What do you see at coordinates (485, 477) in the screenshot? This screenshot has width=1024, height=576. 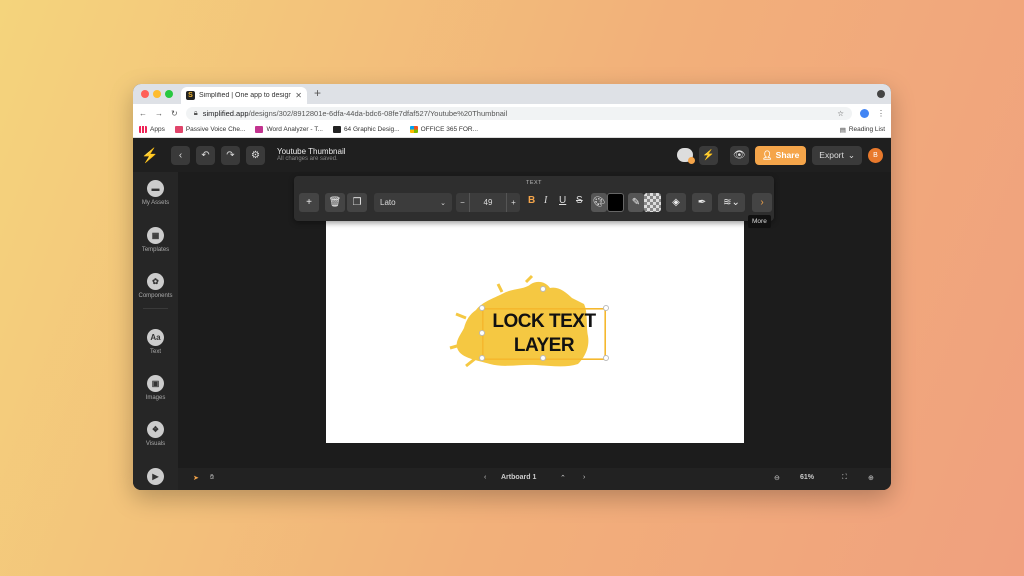 I see `prev-artboard-icon: ‹` at bounding box center [485, 477].